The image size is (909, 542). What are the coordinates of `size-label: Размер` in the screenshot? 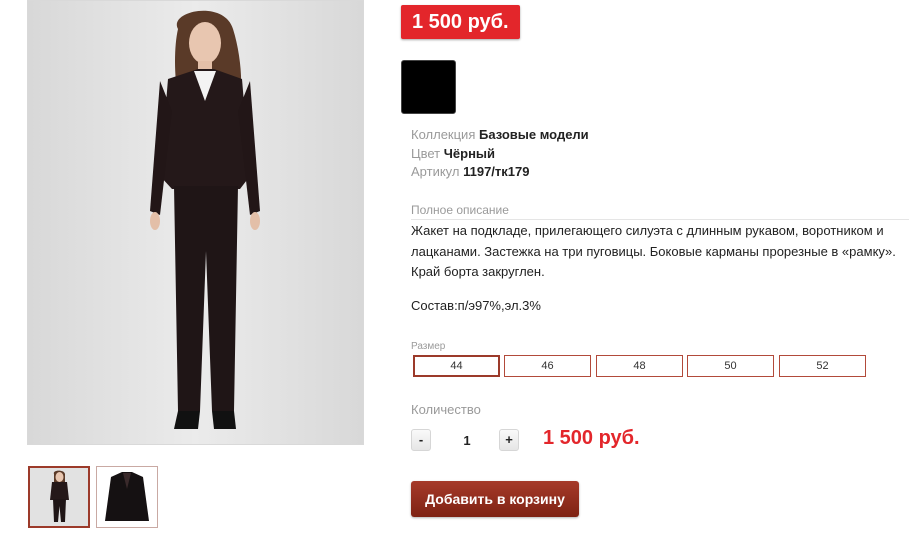 It's located at (428, 346).